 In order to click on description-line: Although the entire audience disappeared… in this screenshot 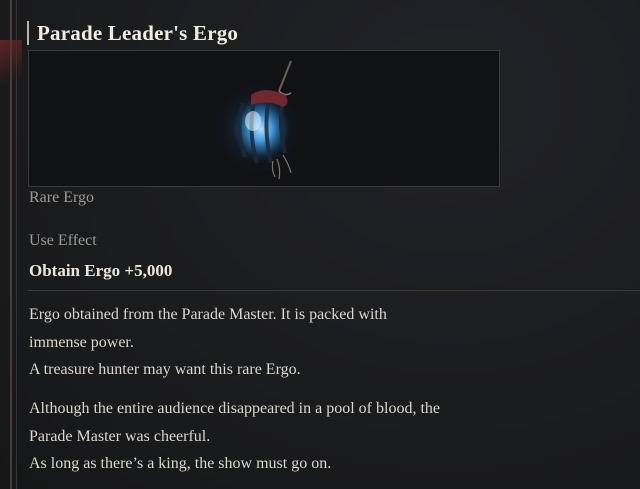, I will do `click(234, 408)`.